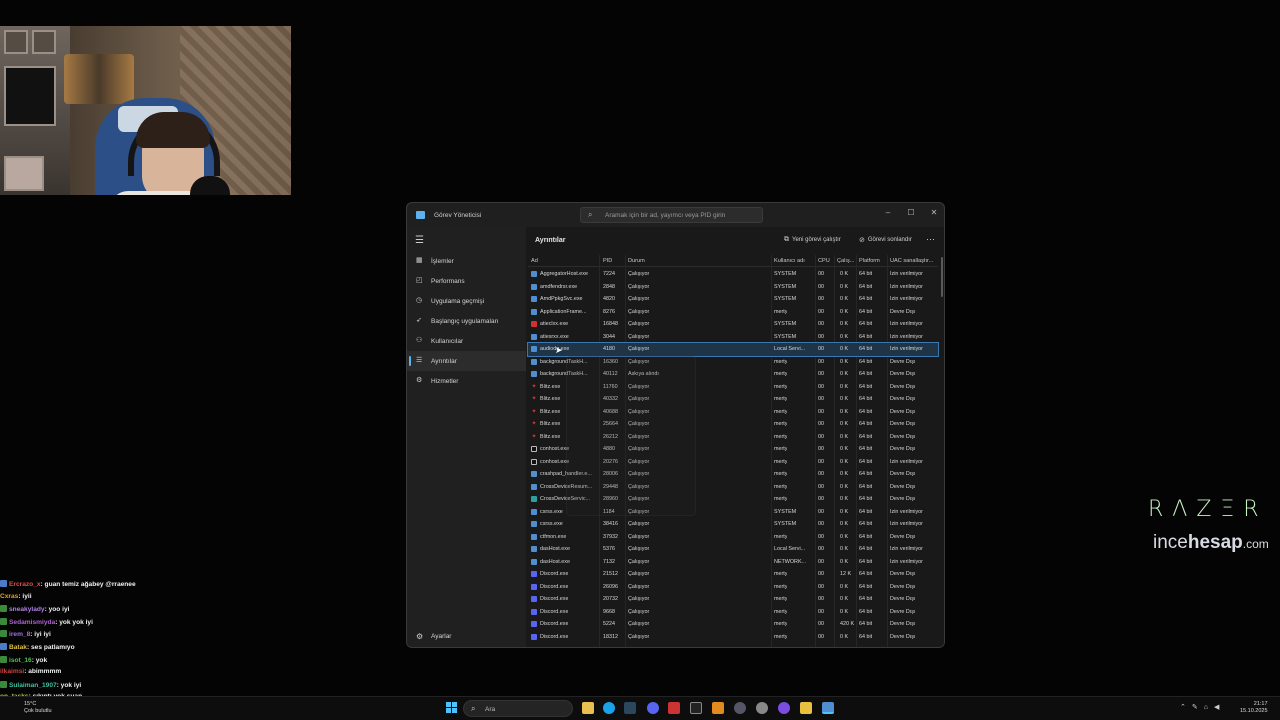 The image size is (1280, 720). I want to click on chat-username: Sedamismiyda, so click(32, 622).